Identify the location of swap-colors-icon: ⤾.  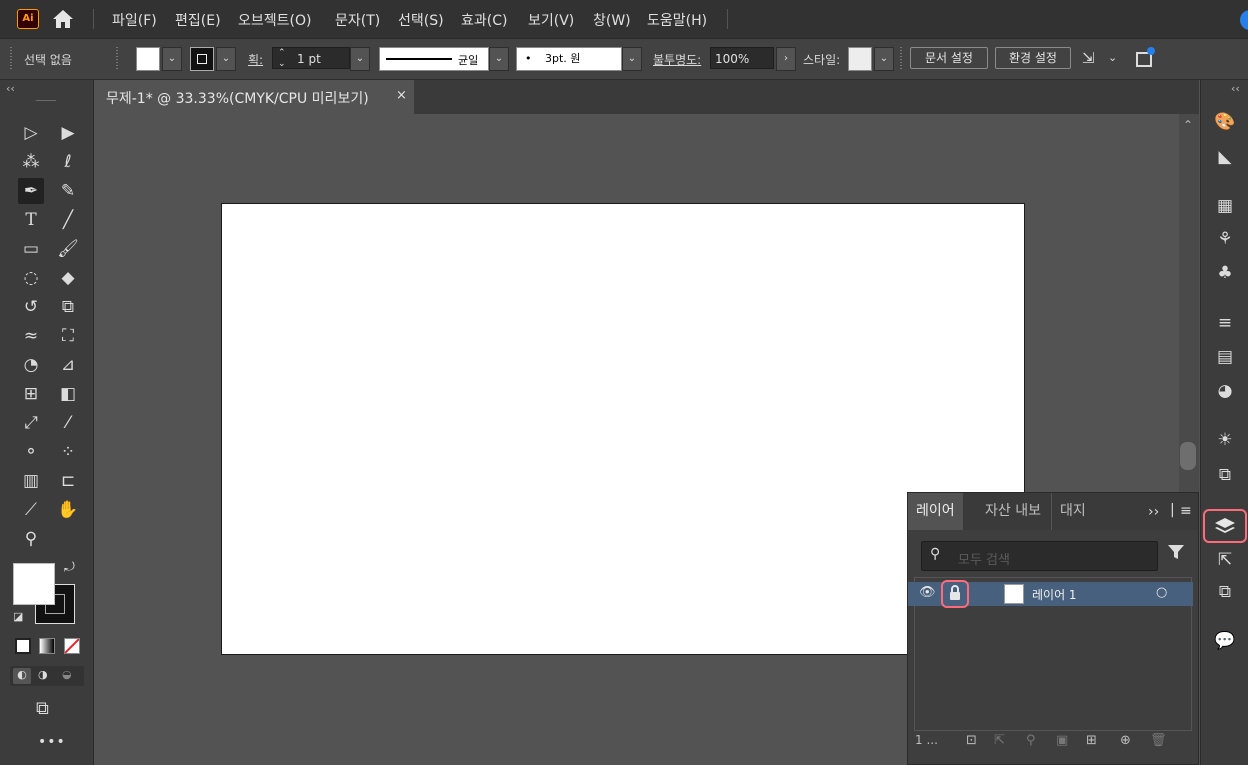
(69, 567).